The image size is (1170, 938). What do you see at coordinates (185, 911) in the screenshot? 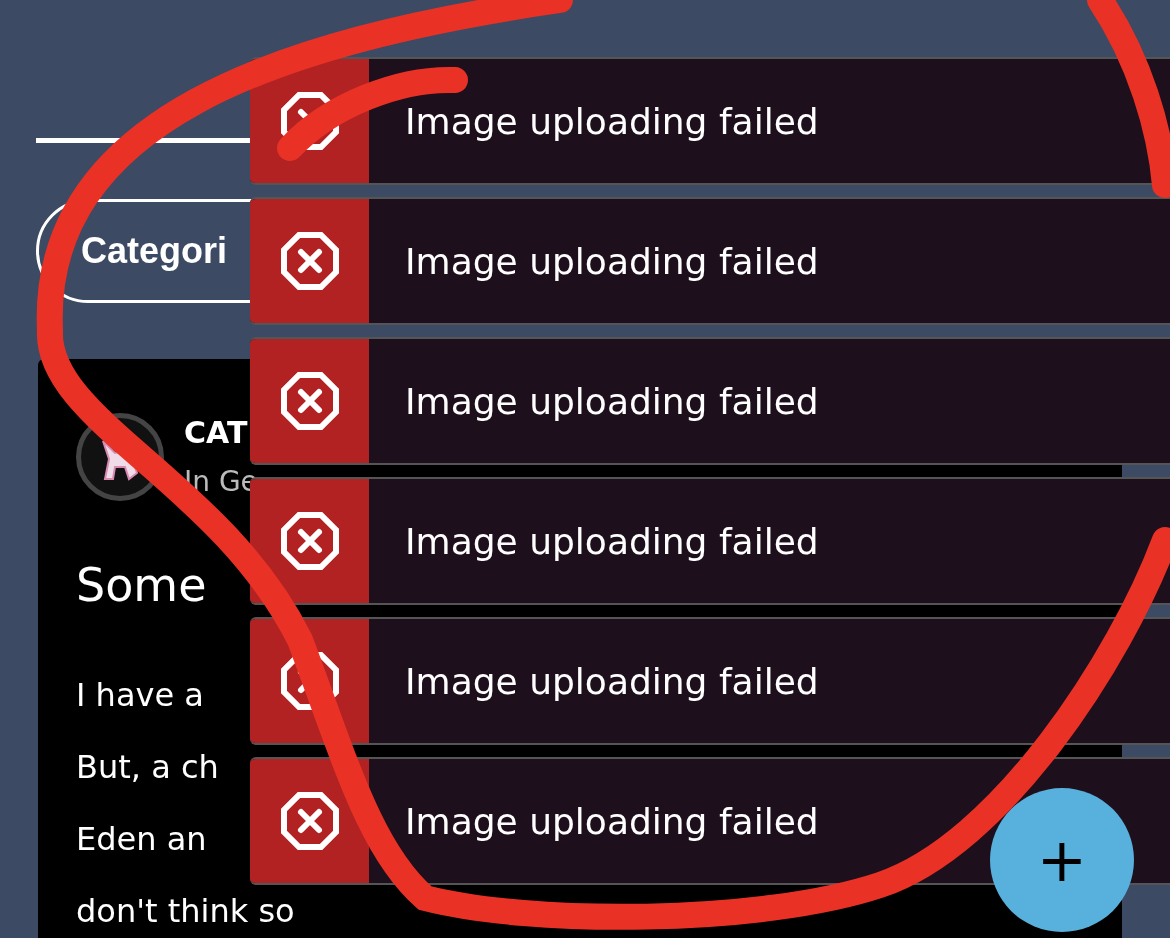
I see `body-text-line: don't think so` at bounding box center [185, 911].